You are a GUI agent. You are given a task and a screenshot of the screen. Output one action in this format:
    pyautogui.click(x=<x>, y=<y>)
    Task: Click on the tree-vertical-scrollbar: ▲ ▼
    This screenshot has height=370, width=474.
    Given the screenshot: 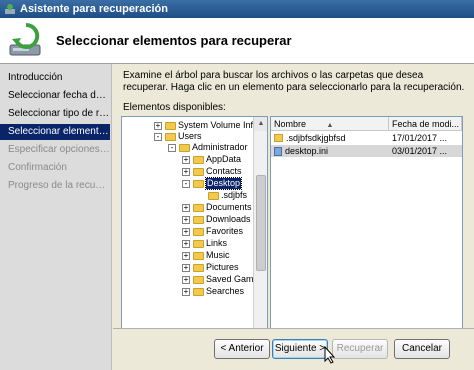 What is the action you would take?
    pyautogui.click(x=260, y=238)
    